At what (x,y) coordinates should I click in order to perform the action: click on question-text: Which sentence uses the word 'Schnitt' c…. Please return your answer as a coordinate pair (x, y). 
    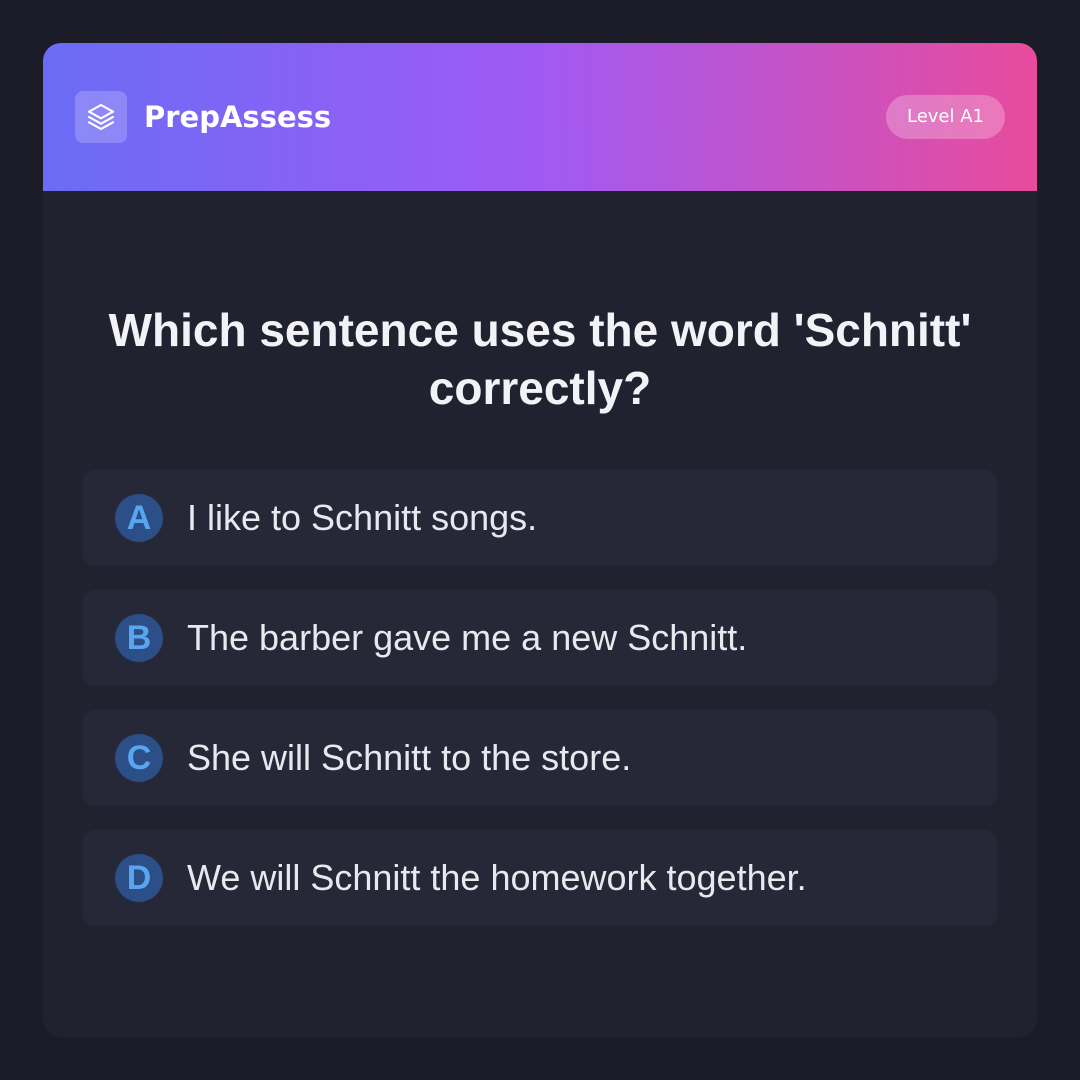
    Looking at the image, I should click on (540, 359).